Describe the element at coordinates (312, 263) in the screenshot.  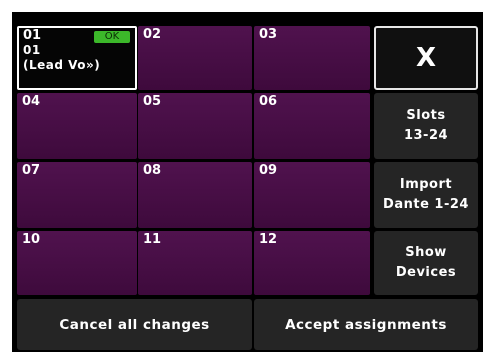
I see `slot-12: 12` at that location.